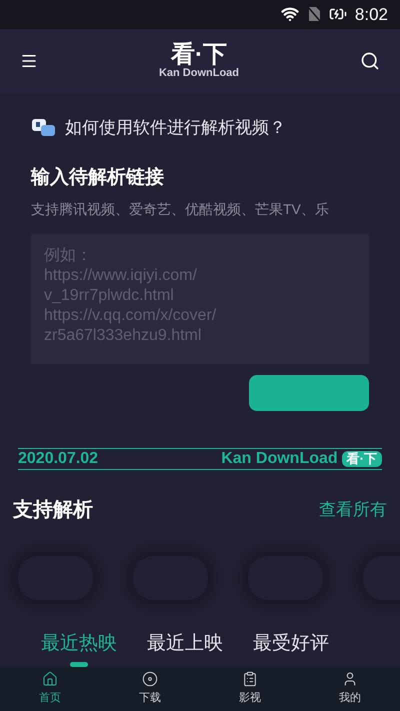 The height and width of the screenshot is (711, 400). Describe the element at coordinates (350, 689) in the screenshot. I see `nav-item: 我的` at that location.